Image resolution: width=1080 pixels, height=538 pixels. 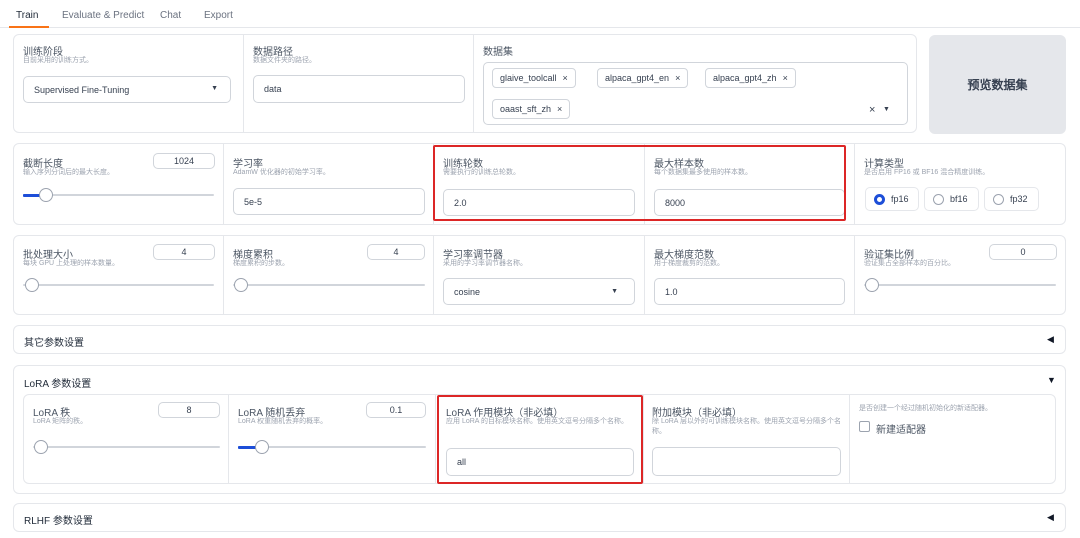 I want to click on lora-rank-slider-track, so click(x=126, y=447).